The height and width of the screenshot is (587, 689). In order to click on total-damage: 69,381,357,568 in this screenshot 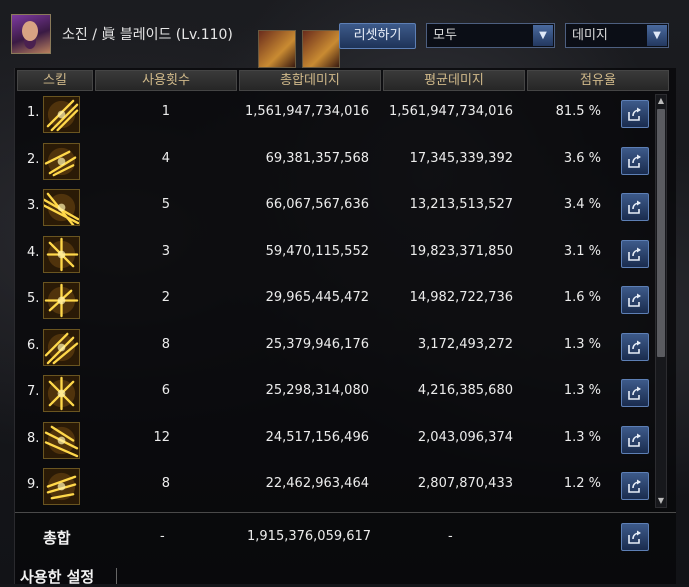, I will do `click(317, 158)`.